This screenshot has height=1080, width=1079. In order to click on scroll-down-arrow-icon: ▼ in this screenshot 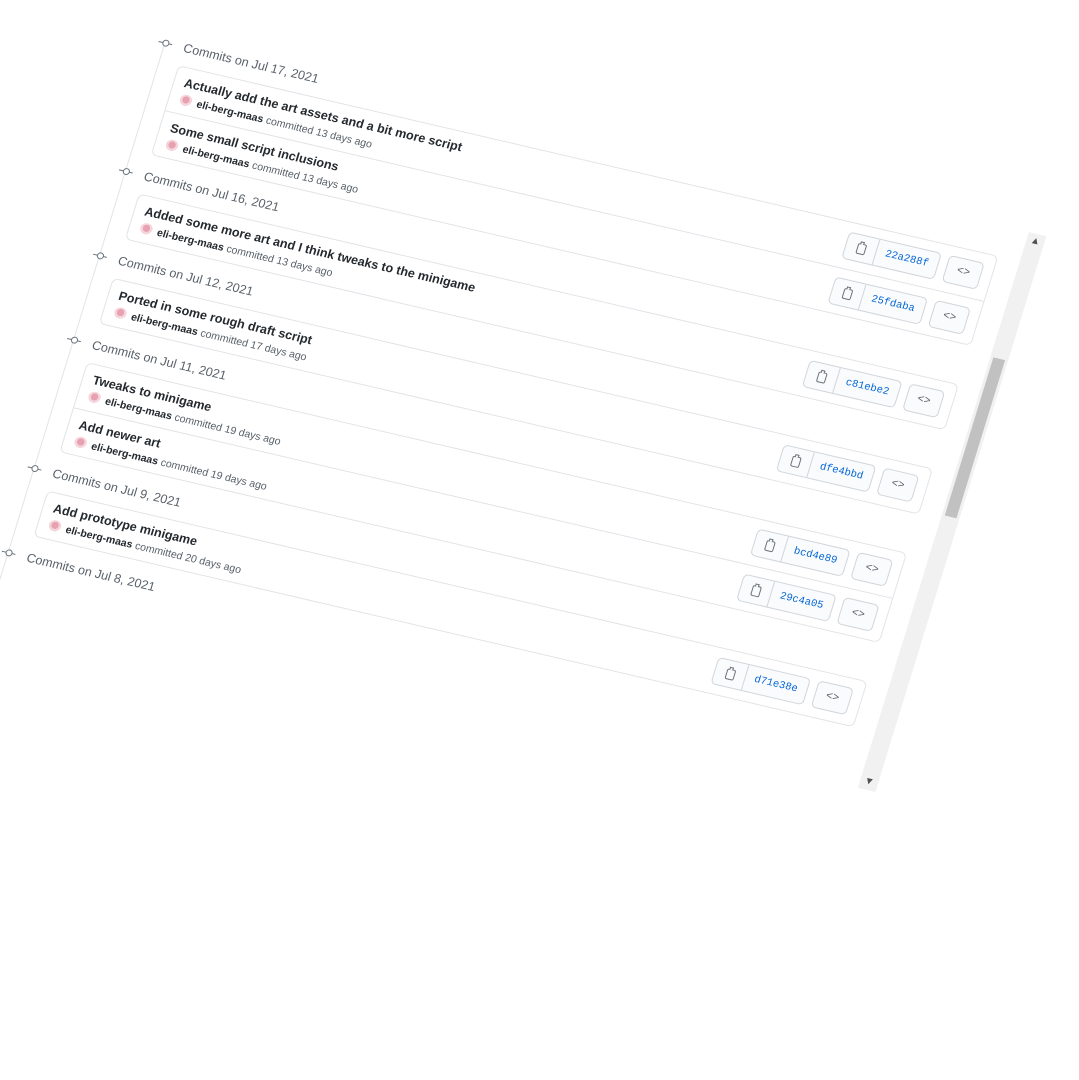, I will do `click(869, 782)`.